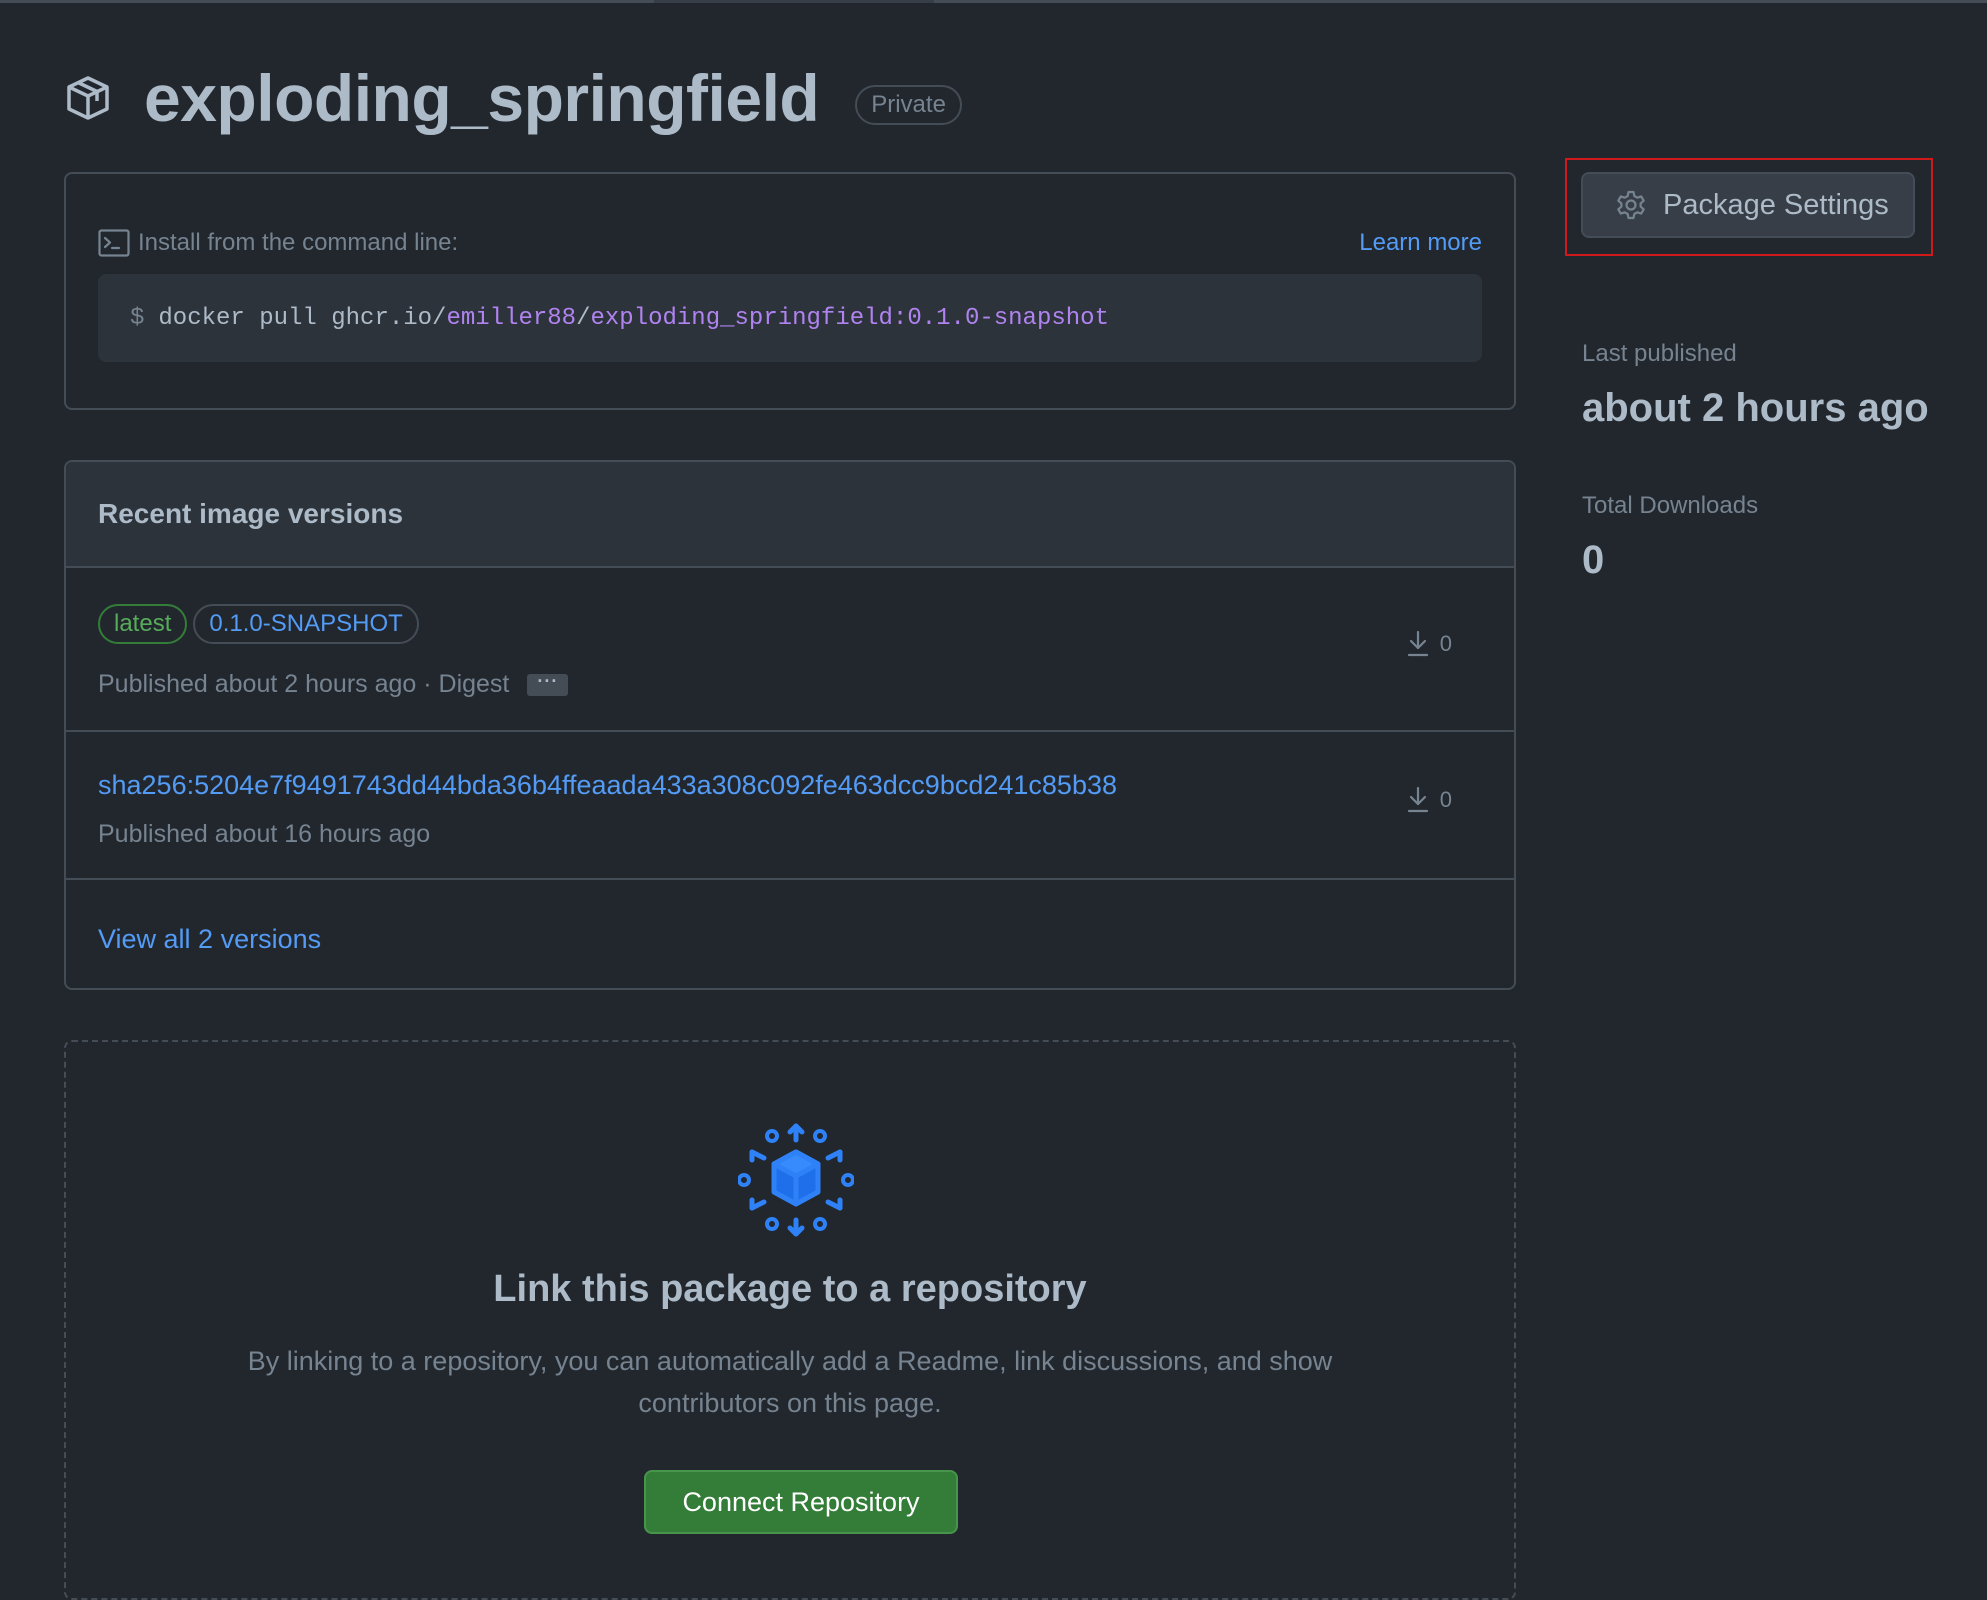  What do you see at coordinates (790, 934) in the screenshot?
I see `view-all-row: View all 2 versions` at bounding box center [790, 934].